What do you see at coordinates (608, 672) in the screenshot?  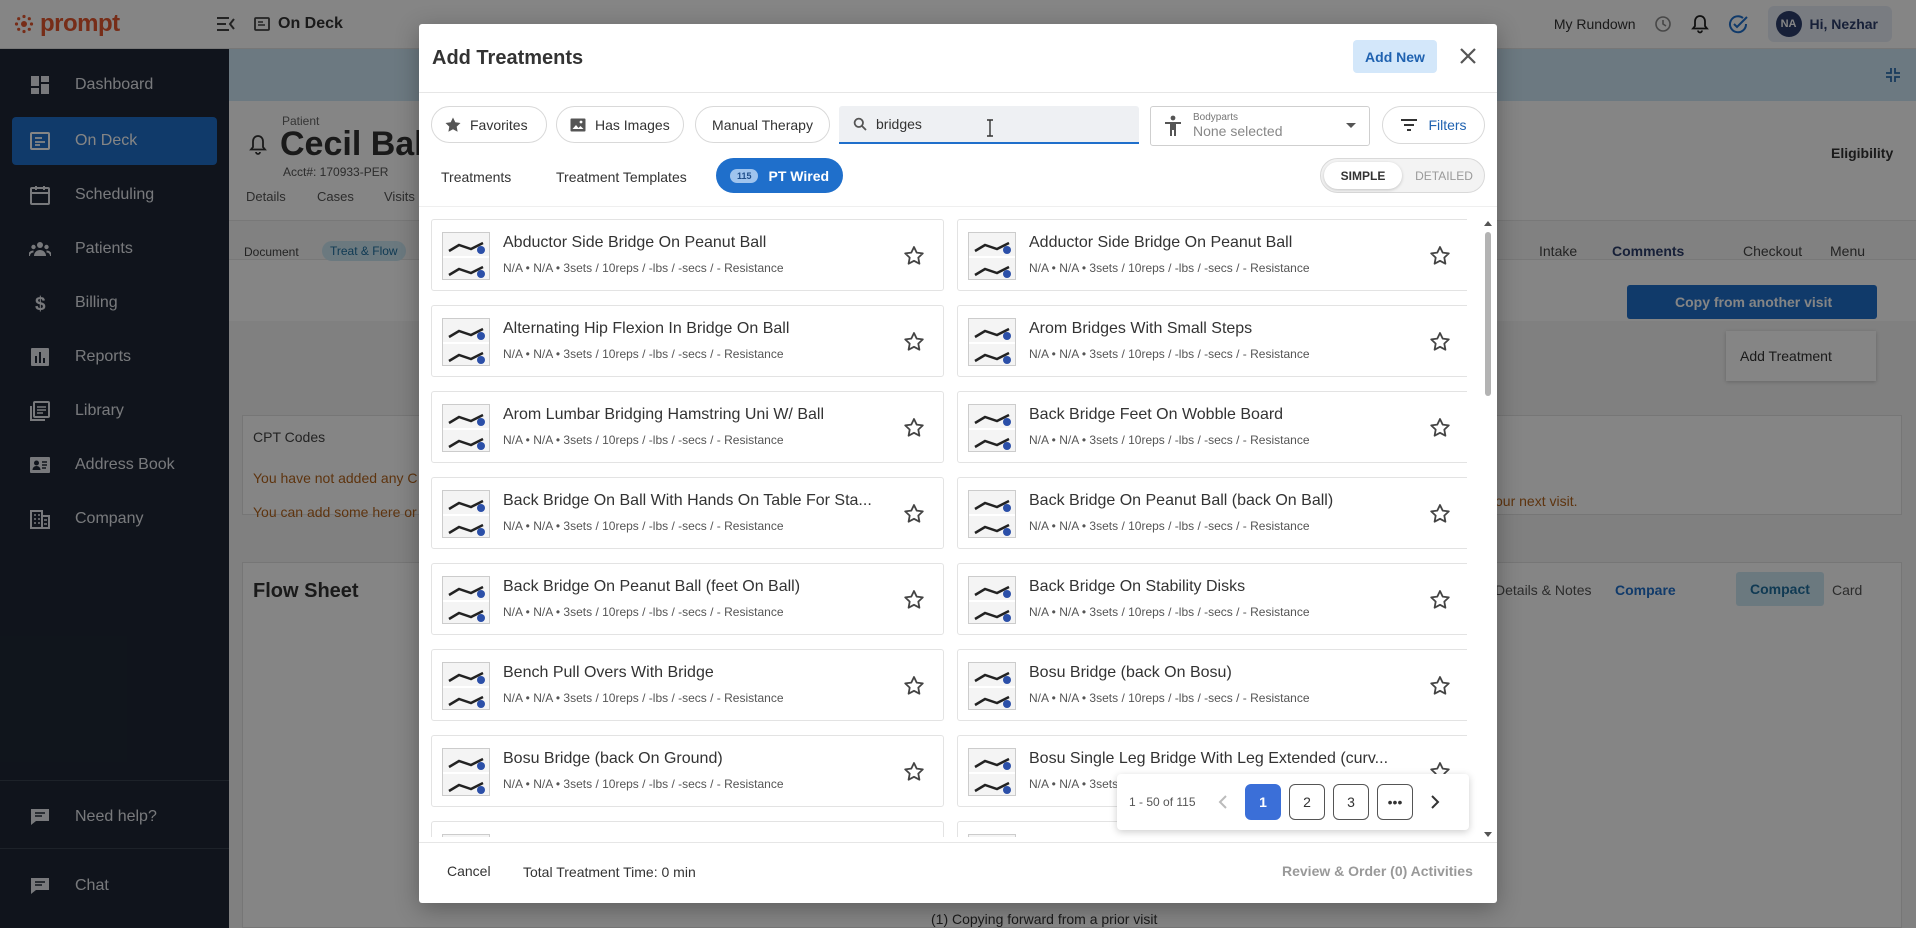 I see `treatment-title: Bench Pull Overs With Bridge` at bounding box center [608, 672].